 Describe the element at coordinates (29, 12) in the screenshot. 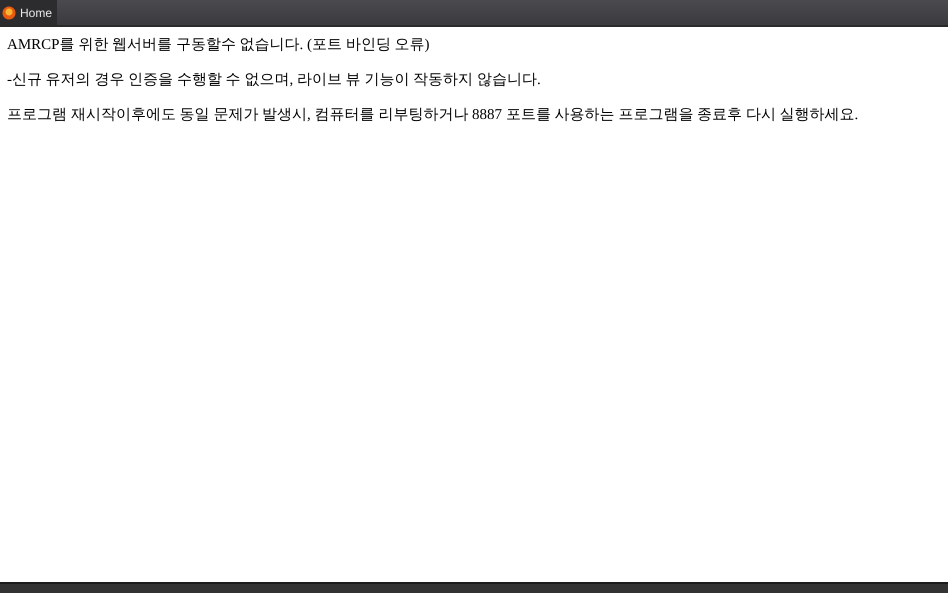

I see `home-tab: Home` at that location.